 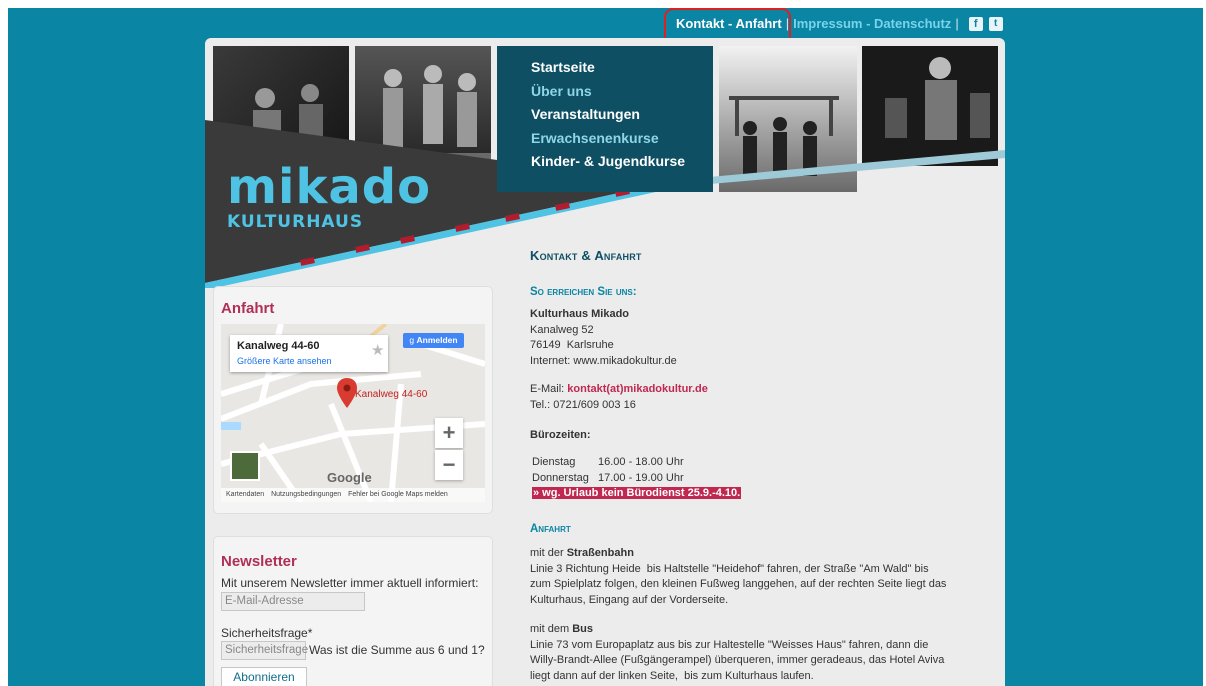 What do you see at coordinates (264, 676) in the screenshot?
I see `subscribe-button: Abonnieren` at bounding box center [264, 676].